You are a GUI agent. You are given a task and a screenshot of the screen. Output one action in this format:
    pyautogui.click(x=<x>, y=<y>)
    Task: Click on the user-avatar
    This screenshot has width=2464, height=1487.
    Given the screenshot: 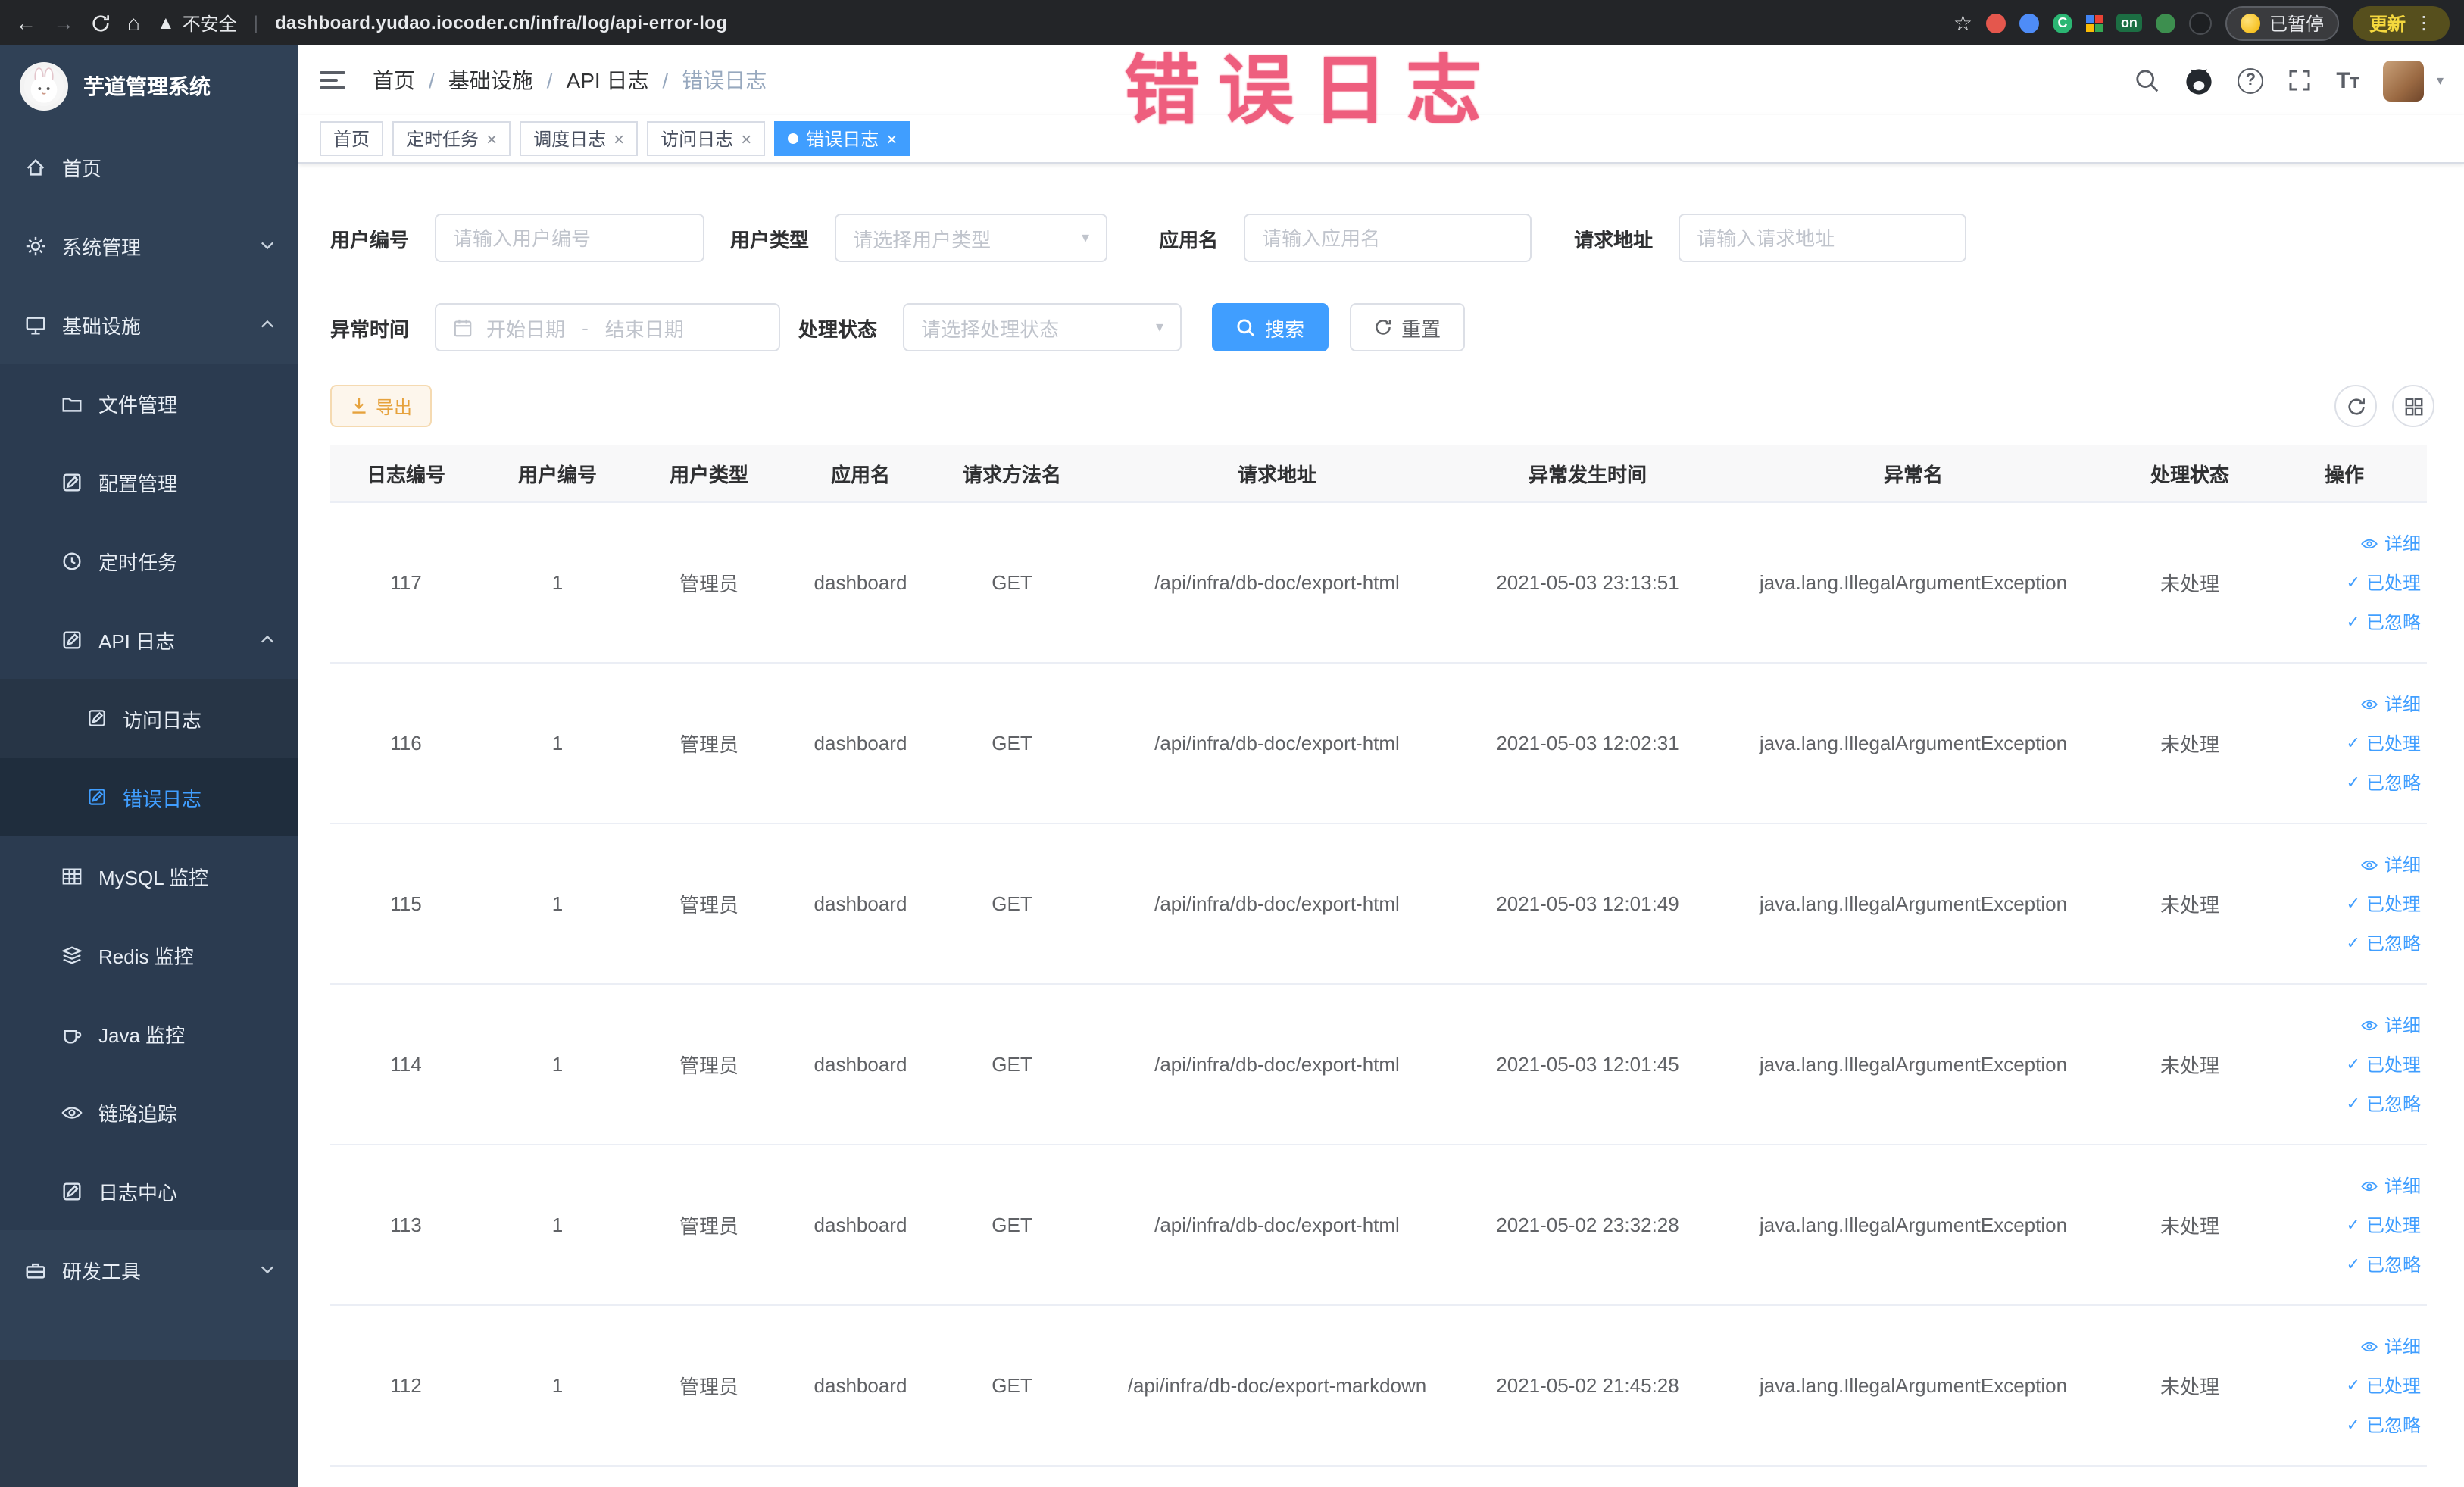 What is the action you would take?
    pyautogui.click(x=2404, y=80)
    